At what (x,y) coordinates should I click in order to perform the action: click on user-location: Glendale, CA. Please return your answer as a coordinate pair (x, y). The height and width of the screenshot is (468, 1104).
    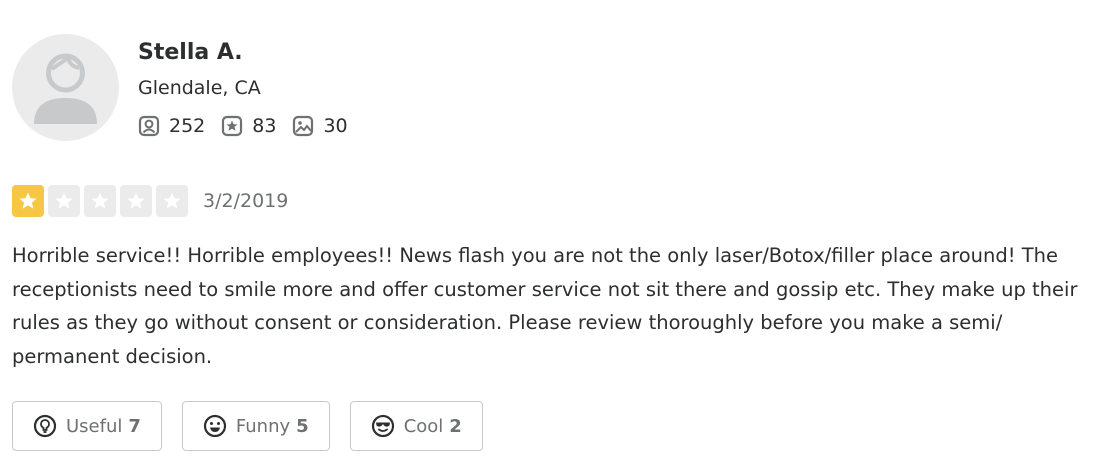
    Looking at the image, I should click on (199, 88).